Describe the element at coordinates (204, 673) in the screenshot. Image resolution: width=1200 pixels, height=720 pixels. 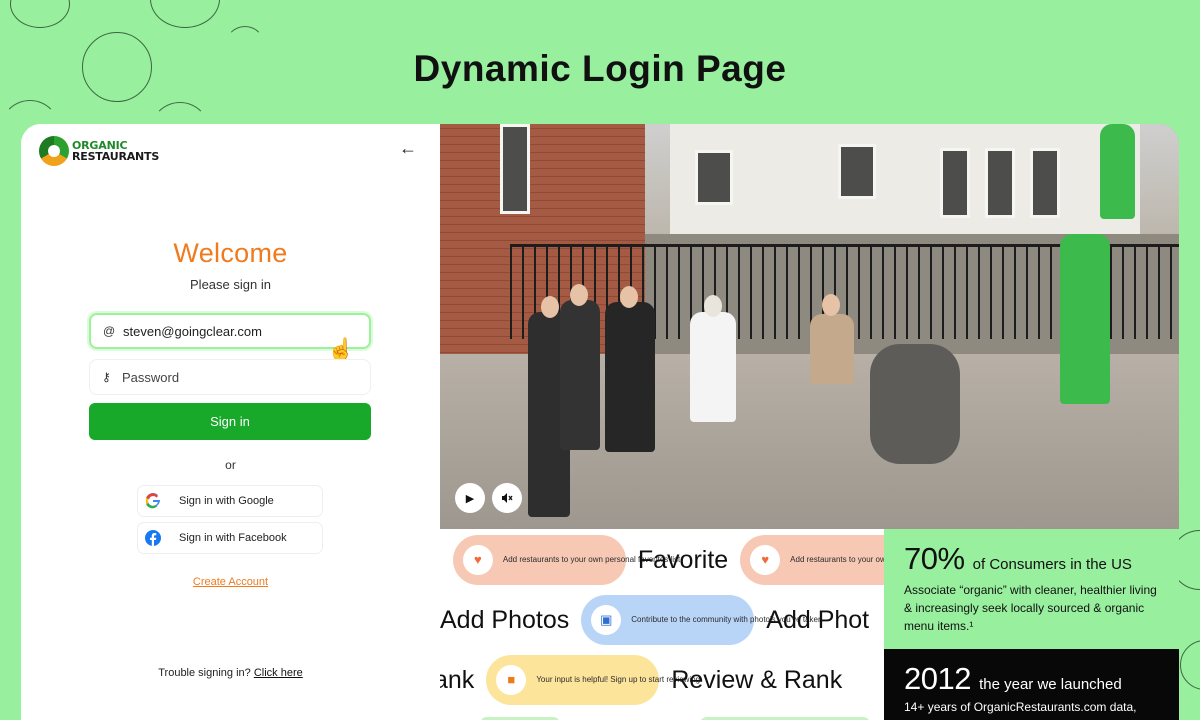
I see `trouble-text: Trouble signing in?` at that location.